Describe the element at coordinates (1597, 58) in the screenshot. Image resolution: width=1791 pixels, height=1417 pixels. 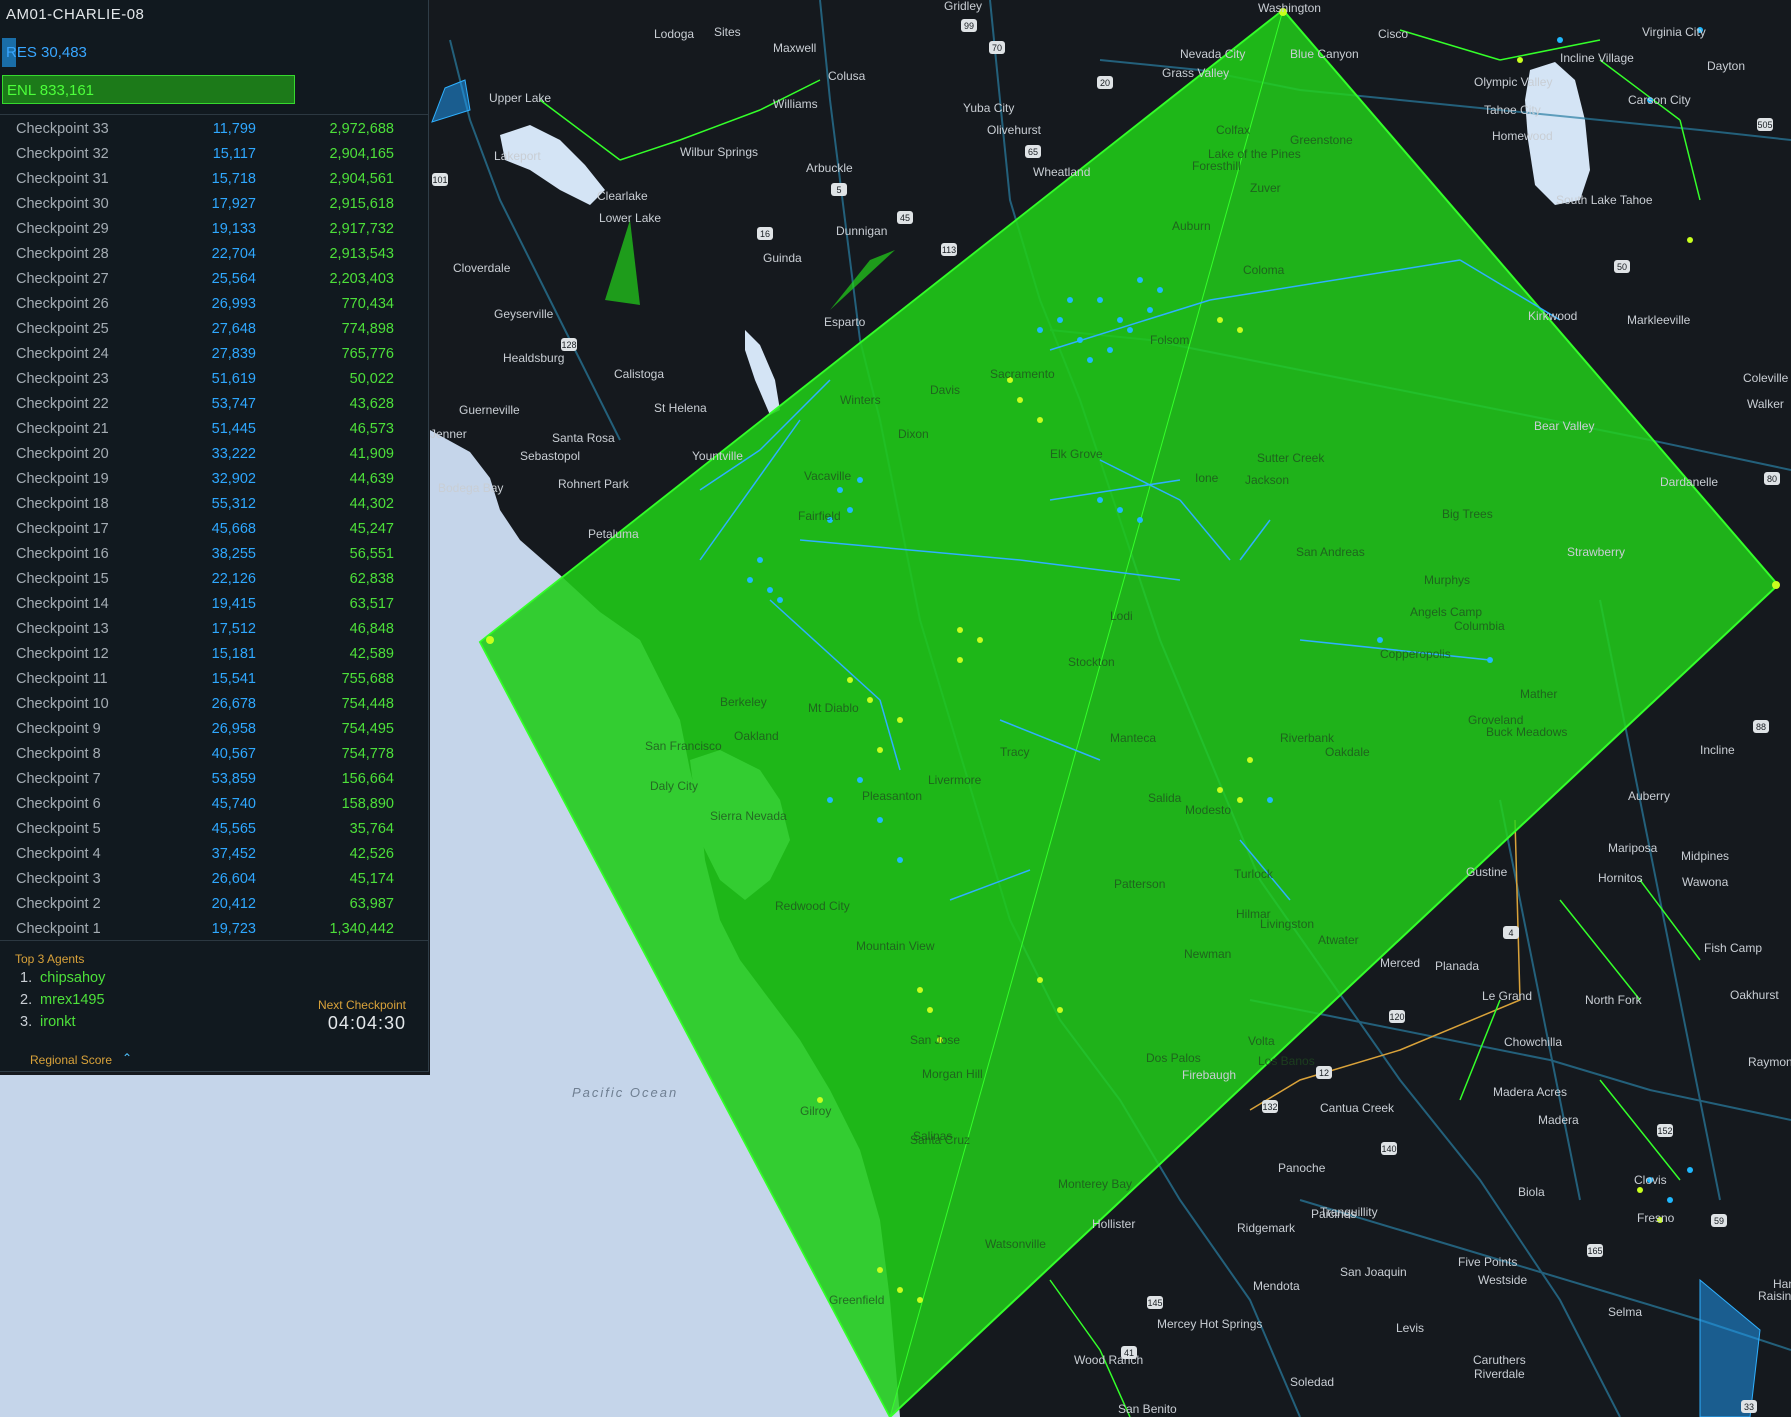
I see `svg-text: Incline Village` at that location.